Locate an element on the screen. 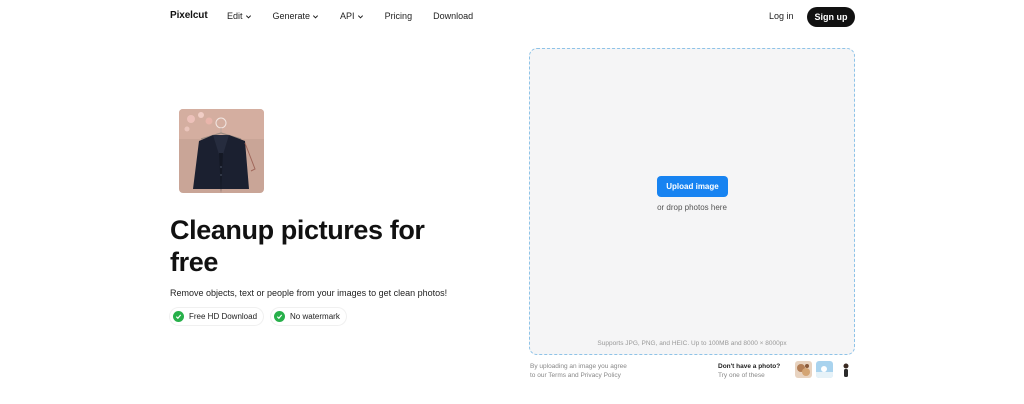 This screenshot has width=1024, height=404. menu-item-download: Download is located at coordinates (453, 16).